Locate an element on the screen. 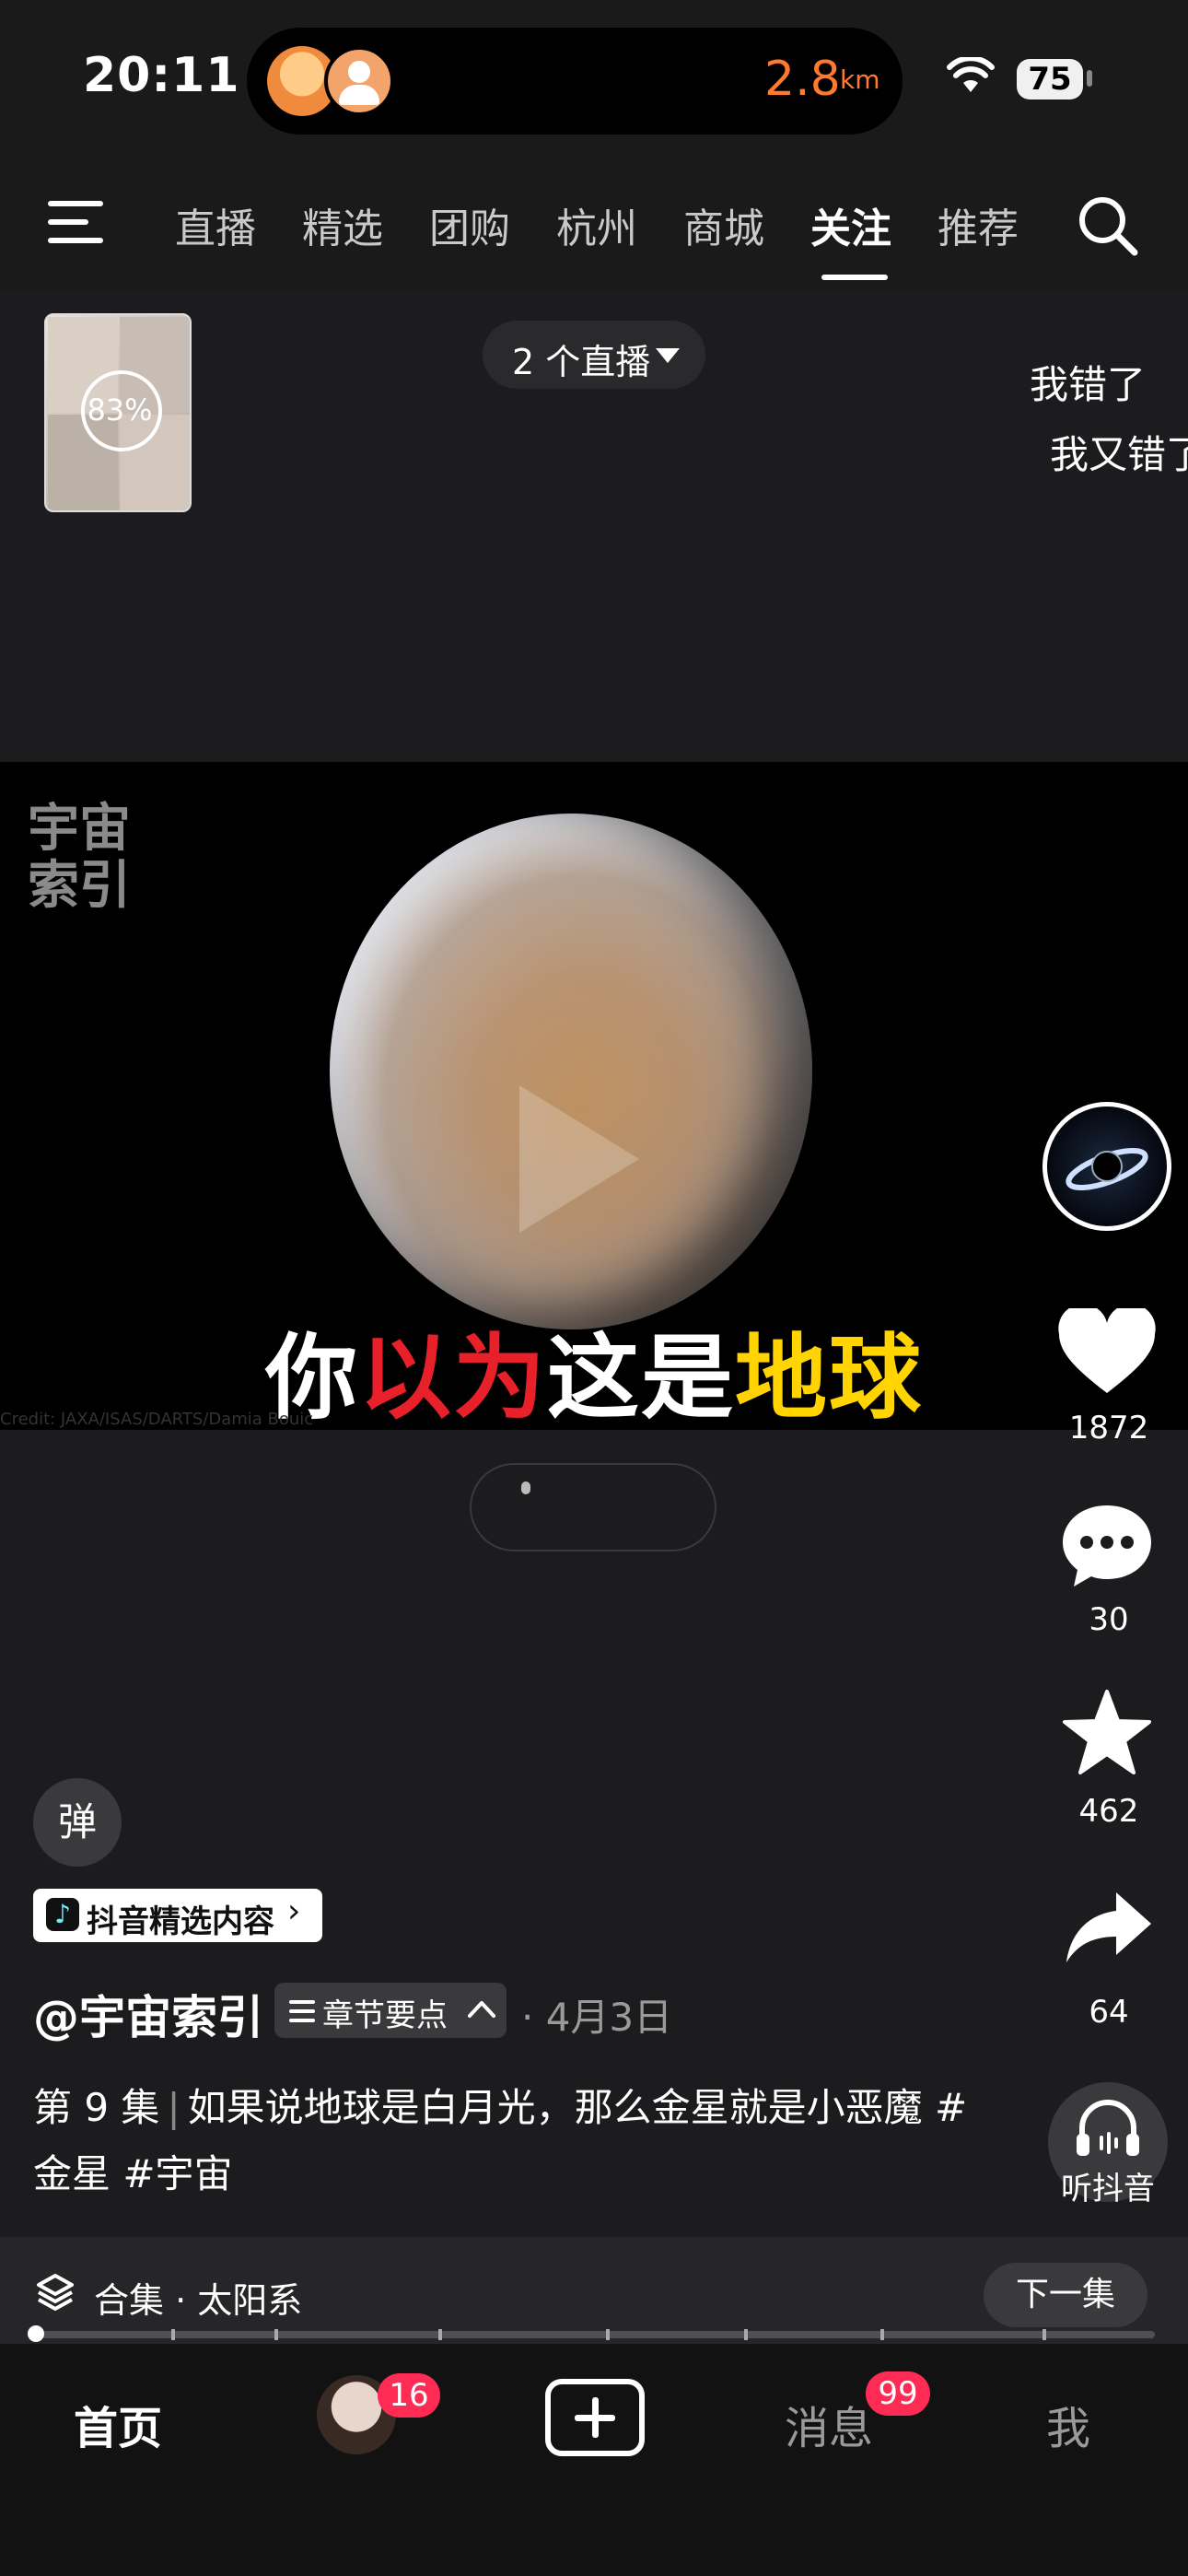 The image size is (1188, 2576). live-count-label: 2 个直播 is located at coordinates (581, 362).